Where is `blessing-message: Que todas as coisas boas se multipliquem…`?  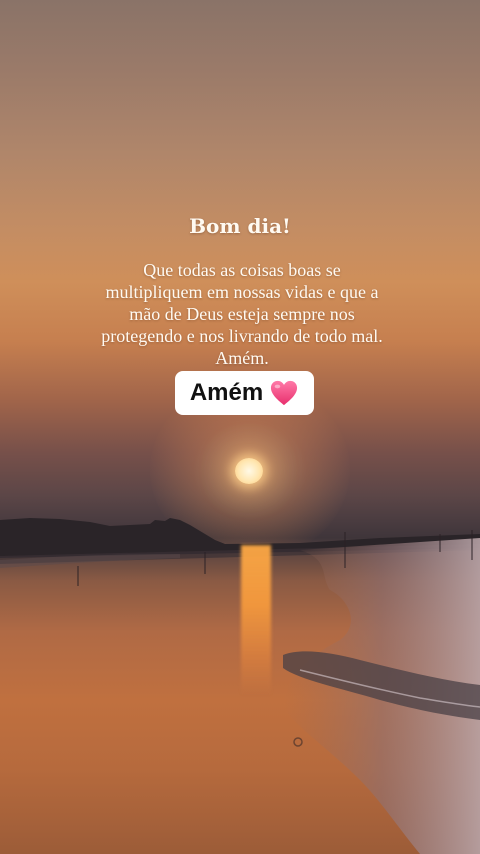
blessing-message: Que todas as coisas boas se multipliquem… is located at coordinates (242, 314).